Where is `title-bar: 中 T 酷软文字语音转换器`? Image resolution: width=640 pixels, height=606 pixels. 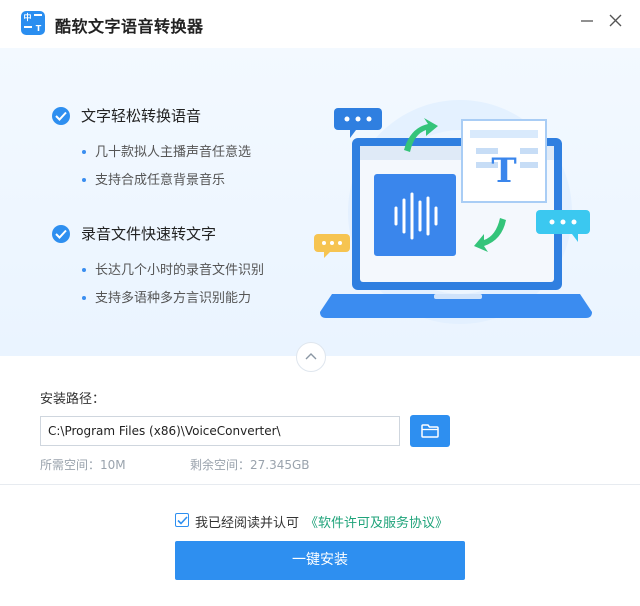
title-bar: 中 T 酷软文字语音转换器 is located at coordinates (320, 24).